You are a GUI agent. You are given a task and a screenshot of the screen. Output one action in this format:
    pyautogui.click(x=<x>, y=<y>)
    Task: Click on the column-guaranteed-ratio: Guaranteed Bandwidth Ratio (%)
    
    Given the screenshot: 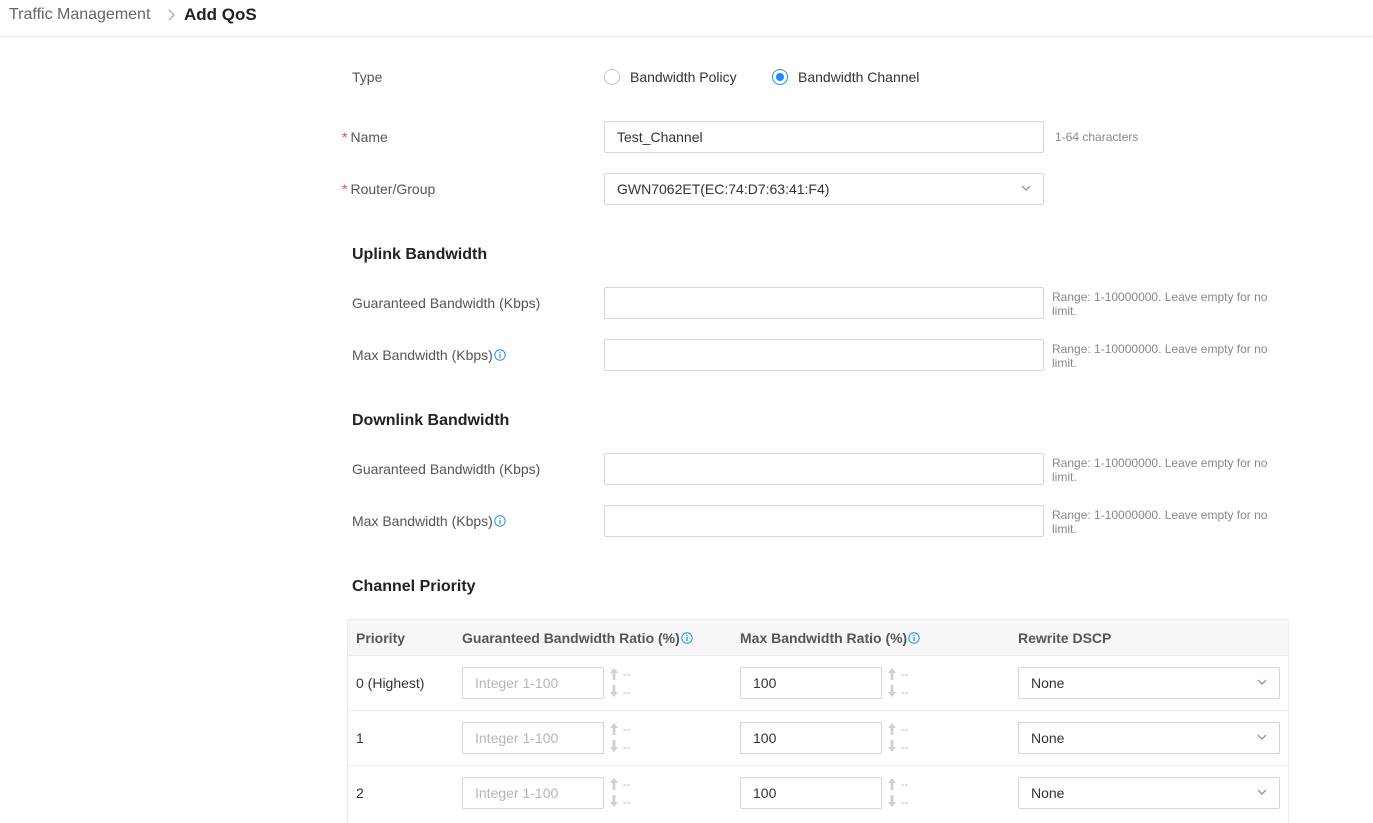 What is the action you would take?
    pyautogui.click(x=577, y=638)
    